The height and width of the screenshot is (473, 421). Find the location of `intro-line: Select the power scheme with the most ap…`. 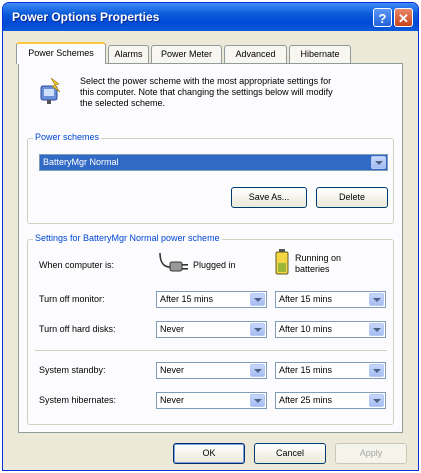

intro-line: Select the power scheme with the most ap… is located at coordinates (206, 81).